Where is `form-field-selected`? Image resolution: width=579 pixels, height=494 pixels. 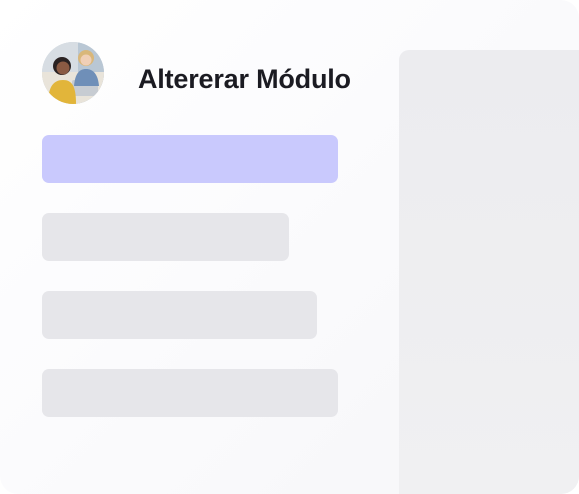
form-field-selected is located at coordinates (190, 159).